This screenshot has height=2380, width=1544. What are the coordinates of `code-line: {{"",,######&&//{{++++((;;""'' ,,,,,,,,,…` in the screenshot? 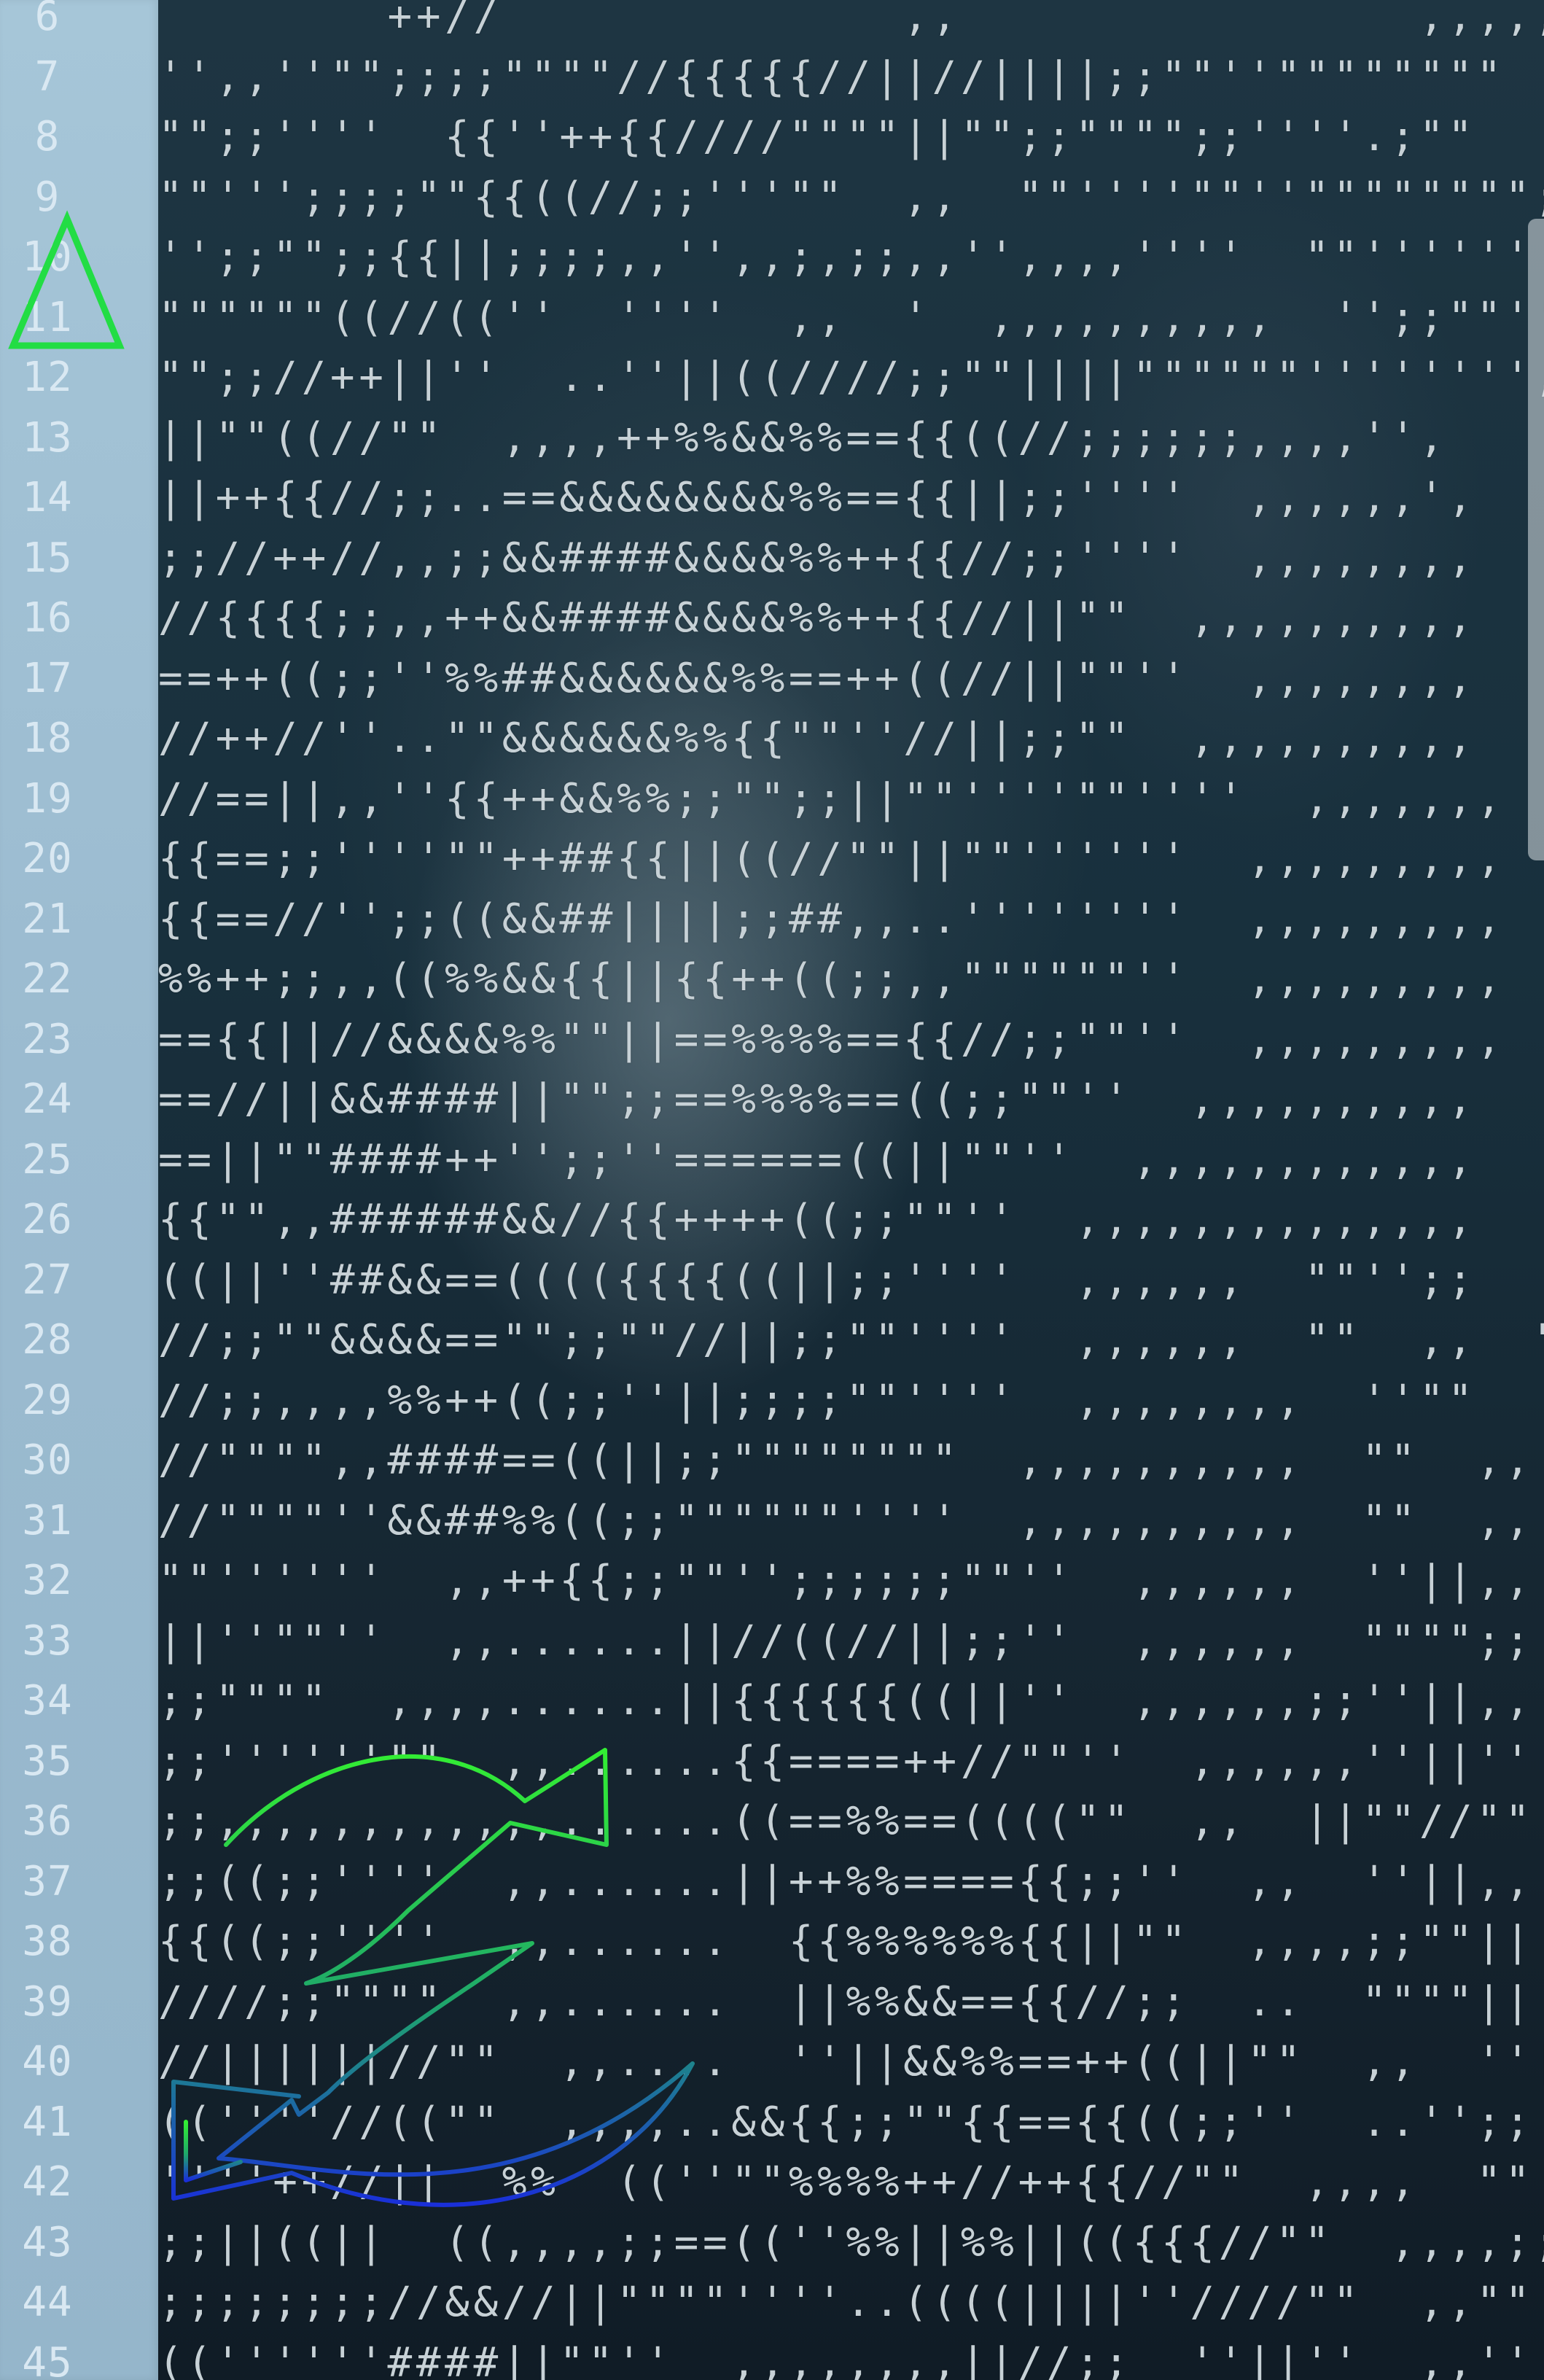 It's located at (851, 1220).